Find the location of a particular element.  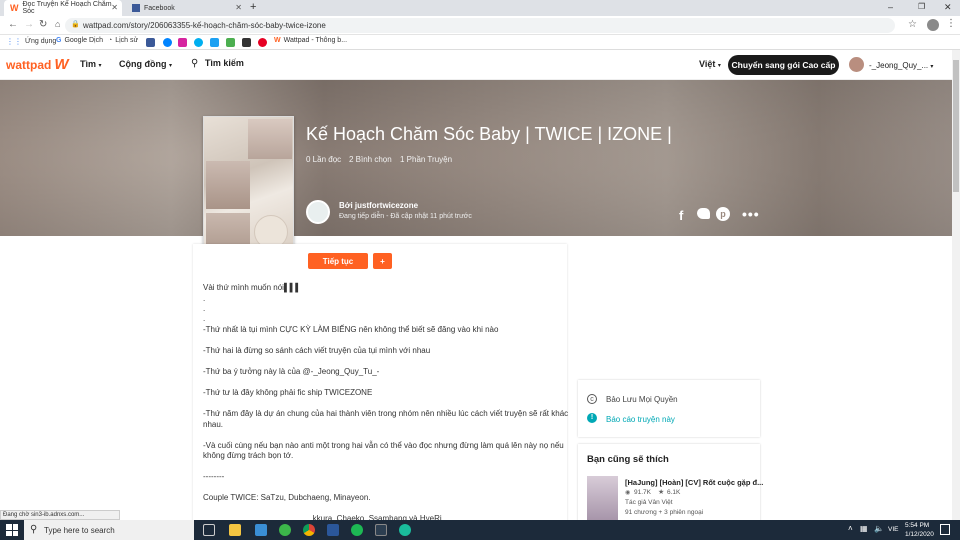

reads-count: 0 Lần đọc is located at coordinates (324, 159).